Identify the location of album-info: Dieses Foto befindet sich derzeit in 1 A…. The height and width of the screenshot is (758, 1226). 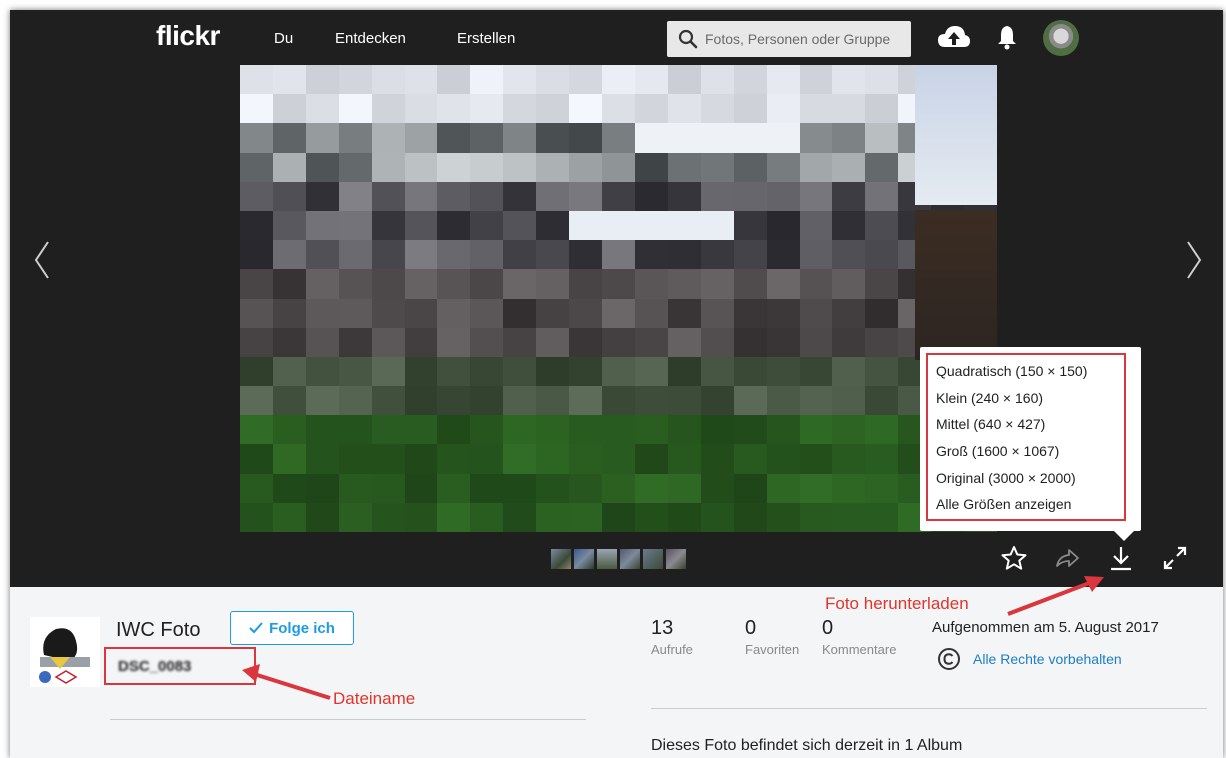
(806, 746).